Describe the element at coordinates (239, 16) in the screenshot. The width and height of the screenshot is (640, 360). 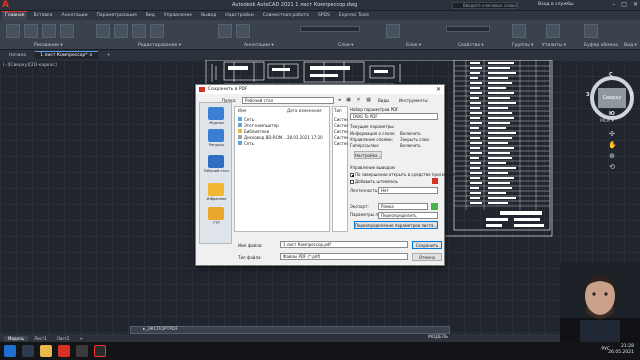
I see `tab-addins: Надстройки` at that location.